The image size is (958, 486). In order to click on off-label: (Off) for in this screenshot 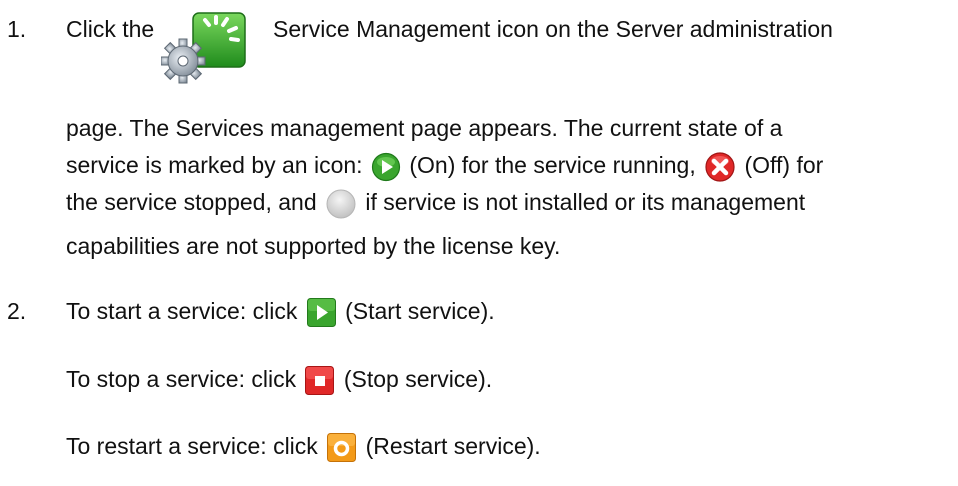, I will do `click(784, 165)`.